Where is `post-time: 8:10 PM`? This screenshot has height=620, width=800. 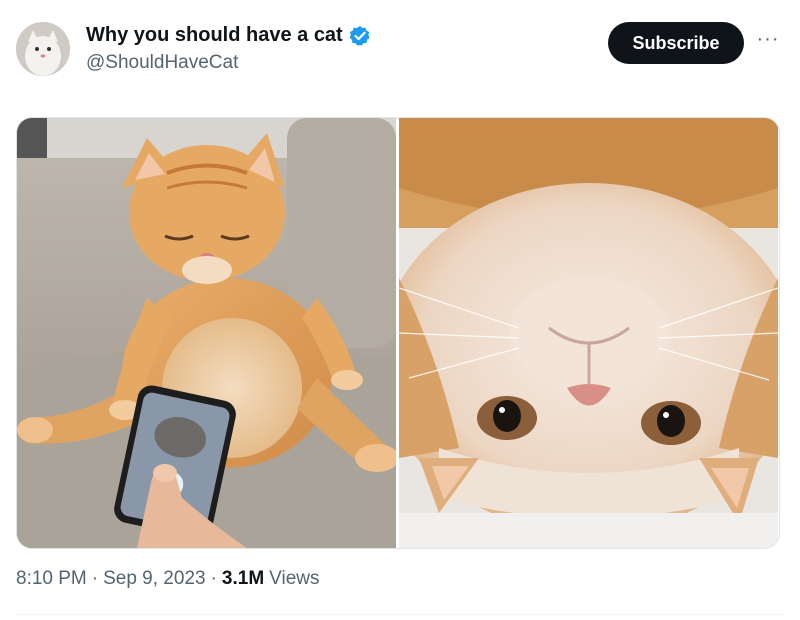 post-time: 8:10 PM is located at coordinates (51, 579).